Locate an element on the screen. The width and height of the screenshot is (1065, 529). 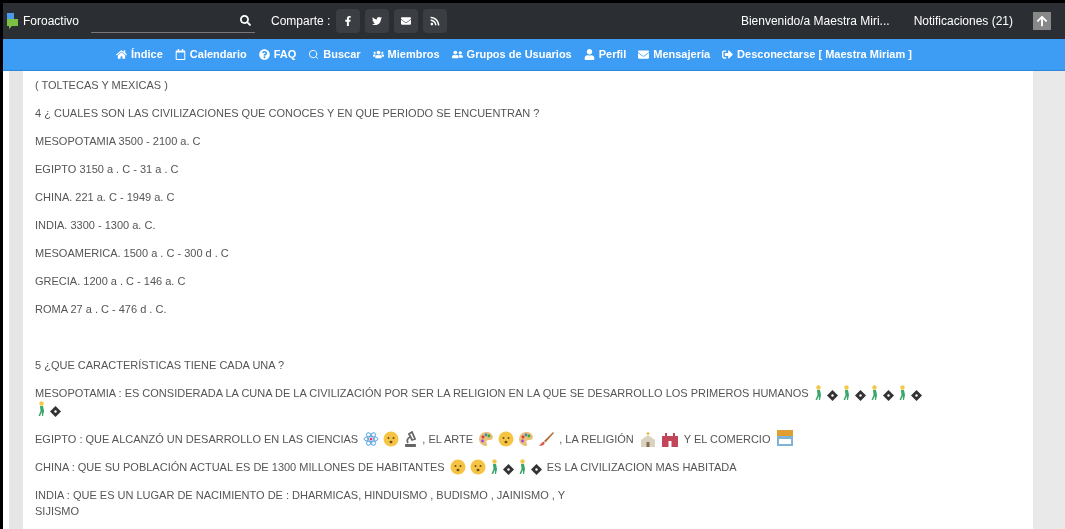
rss-icon is located at coordinates (435, 21).